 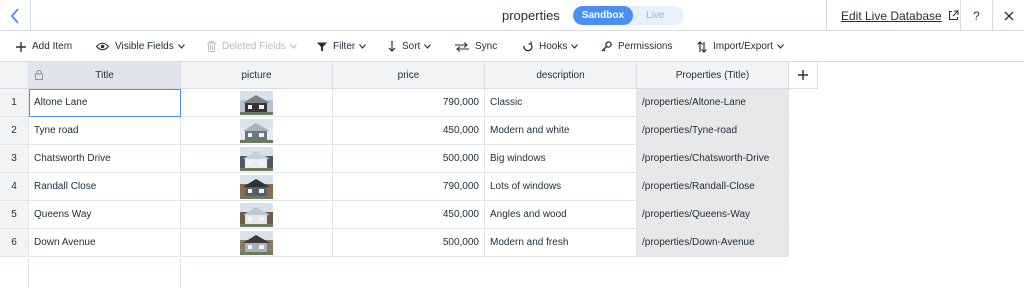 I want to click on row-number-cell: 6, so click(x=14, y=243).